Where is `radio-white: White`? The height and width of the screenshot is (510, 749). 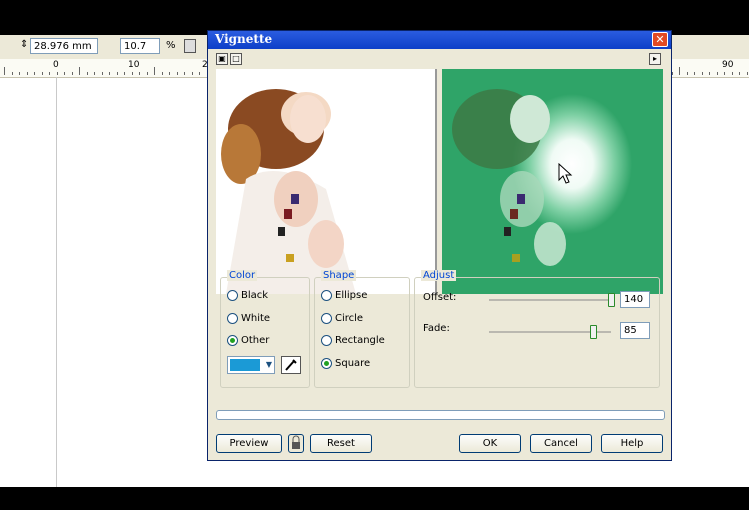 radio-white: White is located at coordinates (248, 318).